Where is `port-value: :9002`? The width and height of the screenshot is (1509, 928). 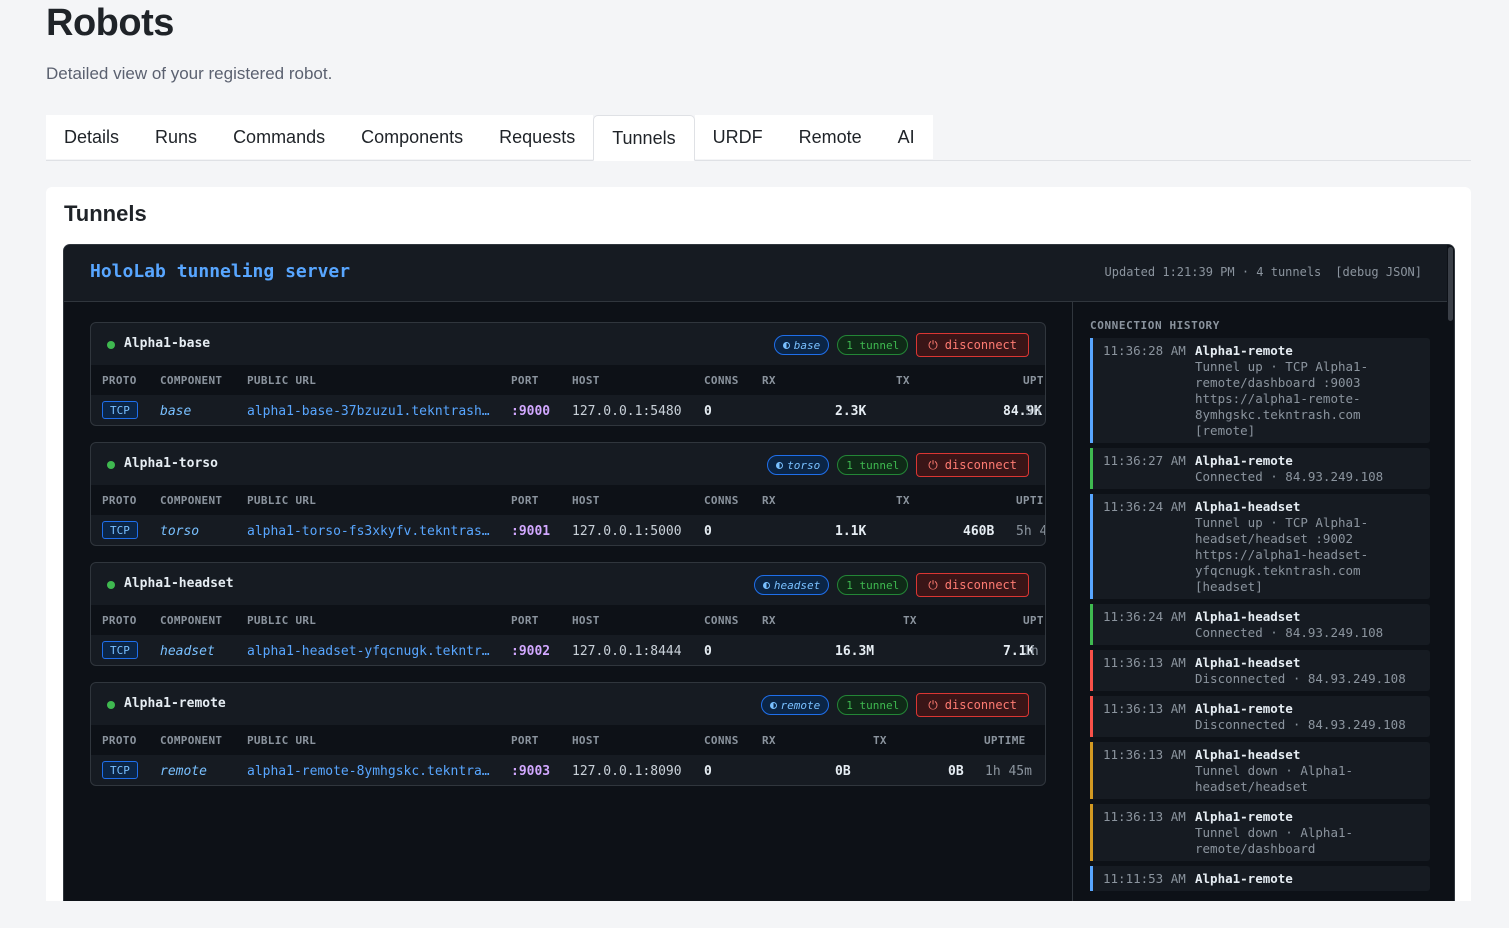
port-value: :9002 is located at coordinates (531, 651).